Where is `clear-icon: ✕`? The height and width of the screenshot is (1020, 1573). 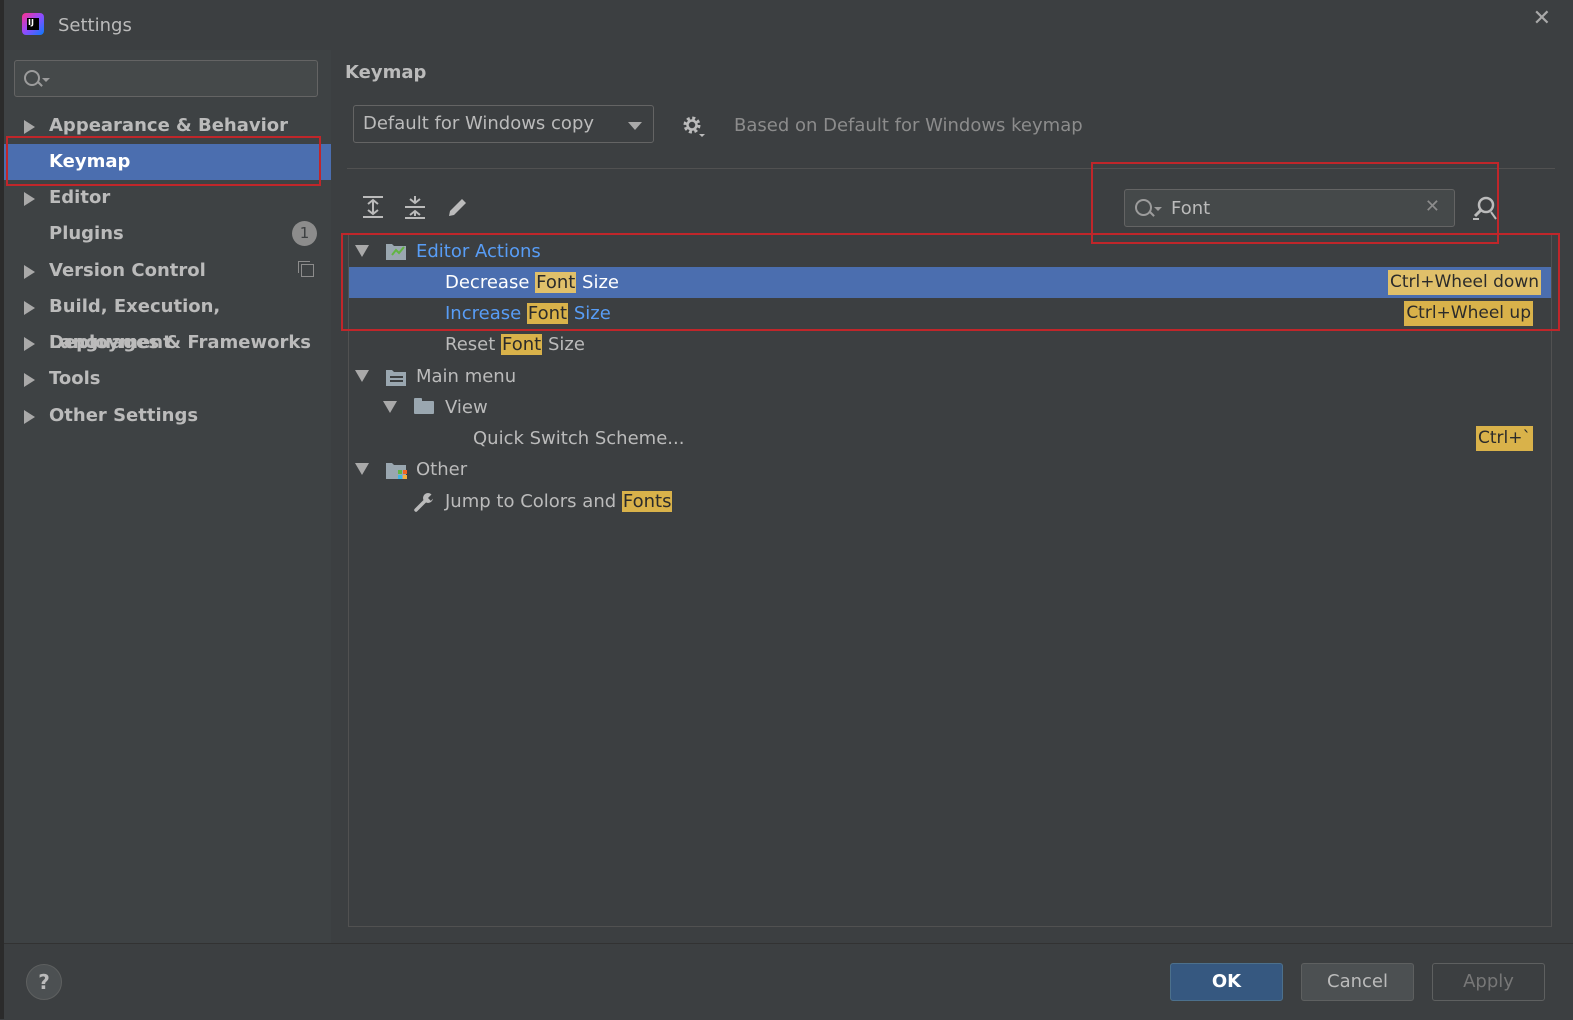
clear-icon: ✕ is located at coordinates (1432, 206).